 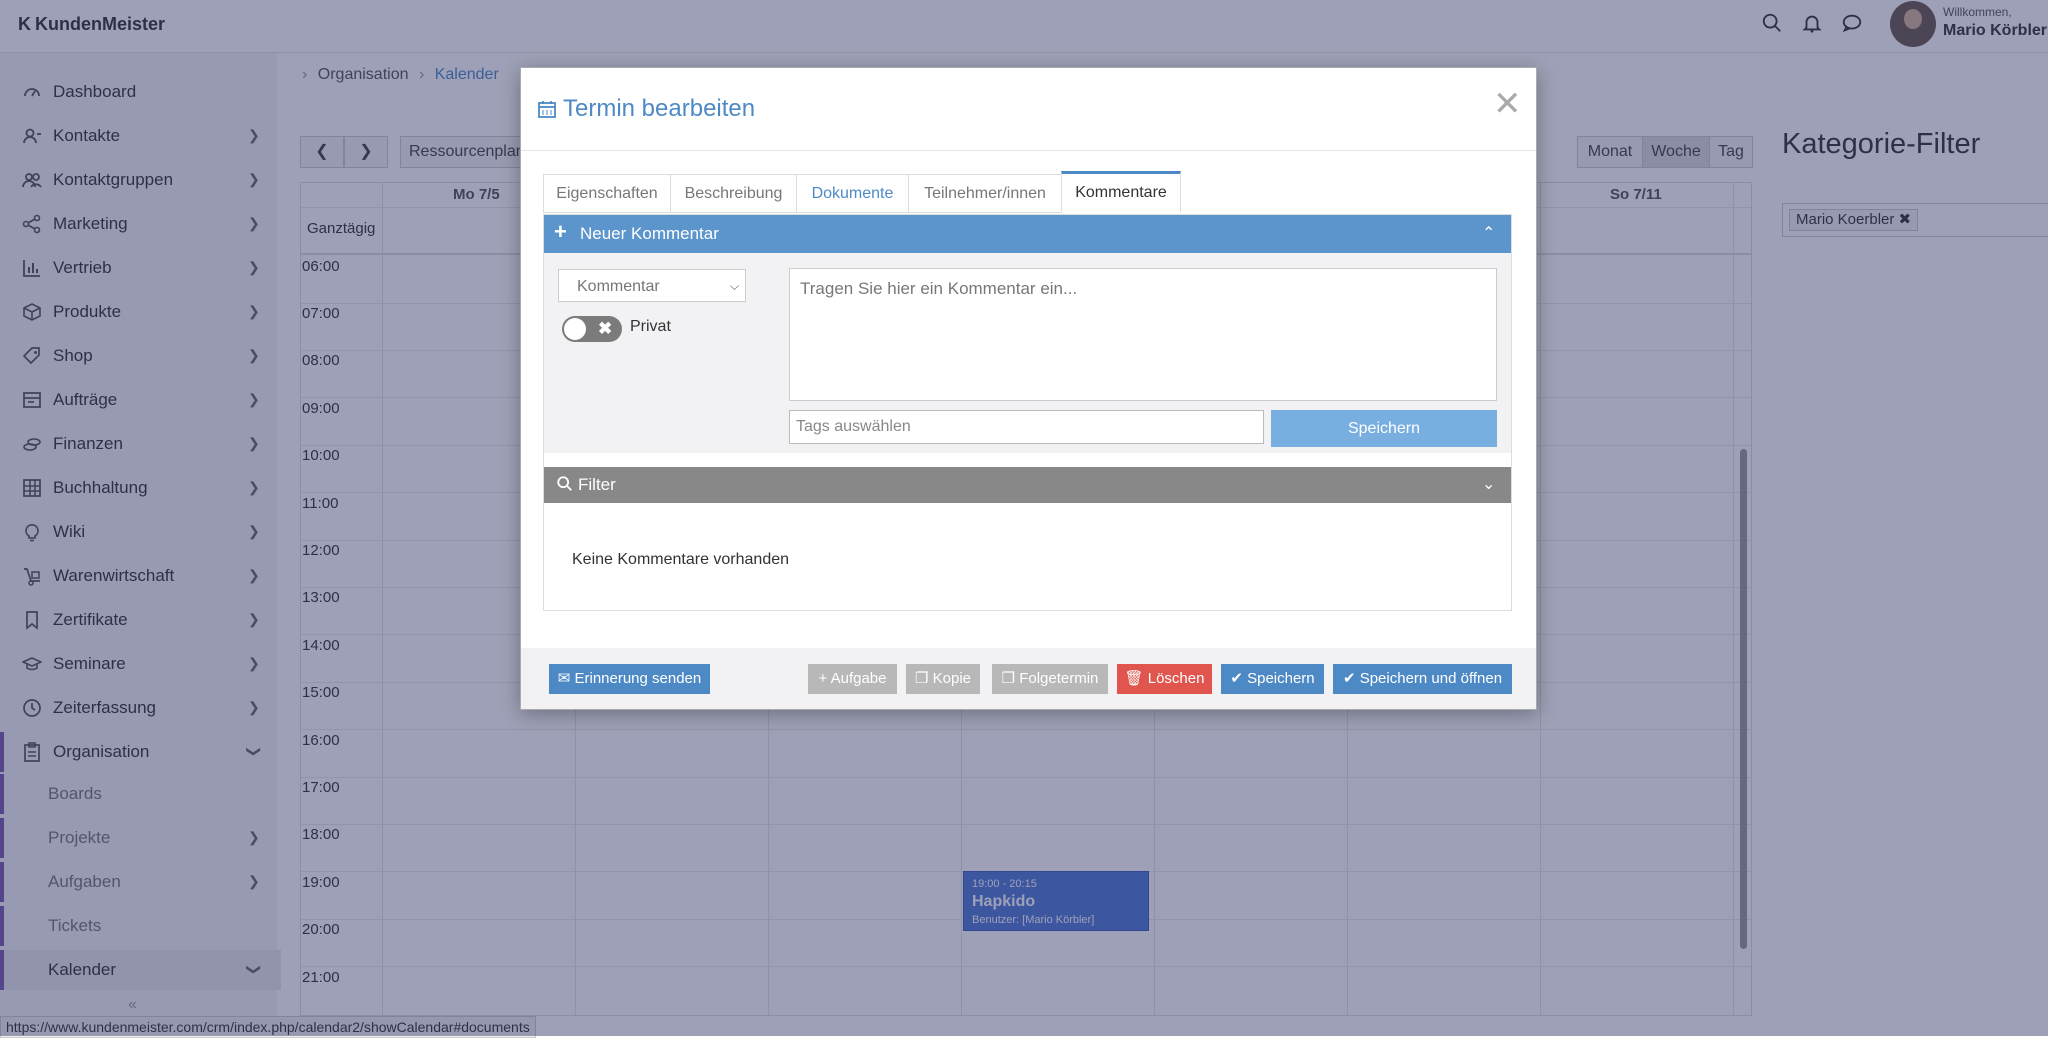 I want to click on chevron-down-icon: ⌄, so click(x=1489, y=484).